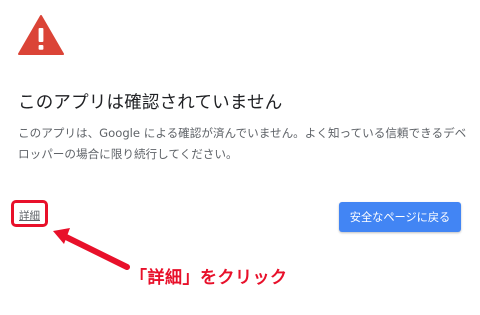  What do you see at coordinates (150, 103) in the screenshot?
I see `page-title: このアプリは確認されていません` at bounding box center [150, 103].